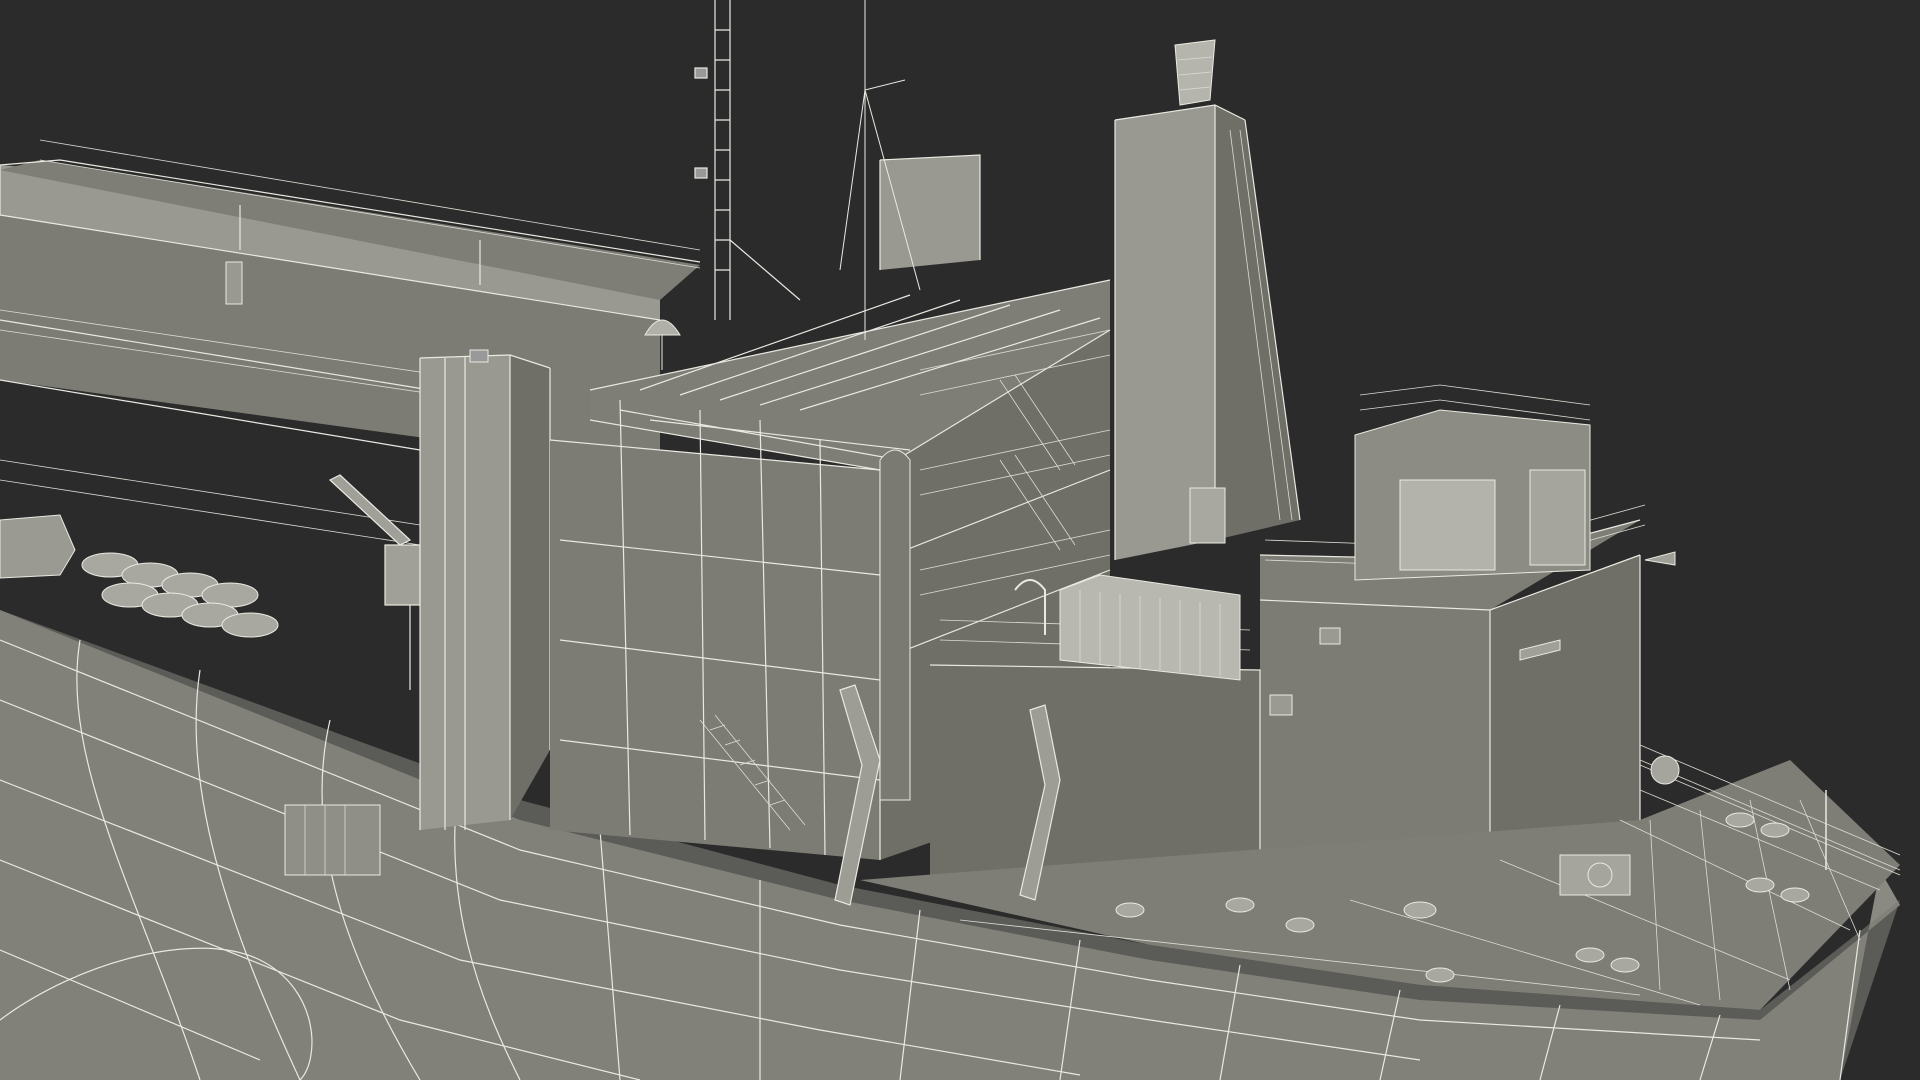  Describe the element at coordinates (180, 595) in the screenshot. I see `life-rafts` at that location.